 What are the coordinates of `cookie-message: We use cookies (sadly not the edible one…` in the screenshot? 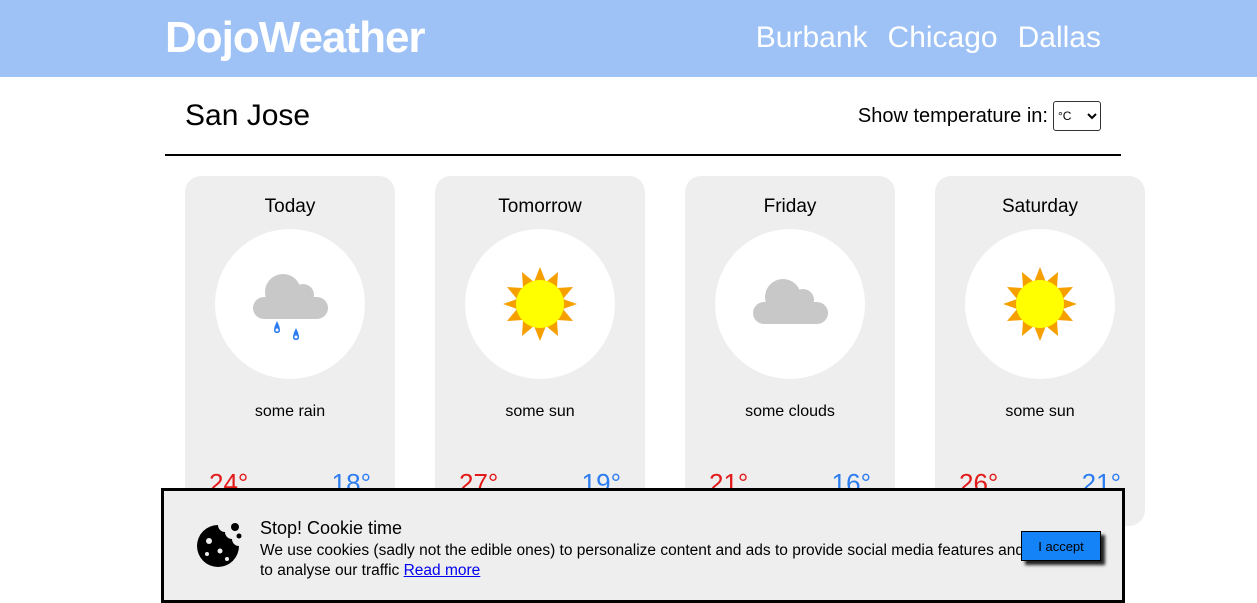 It's located at (642, 560).